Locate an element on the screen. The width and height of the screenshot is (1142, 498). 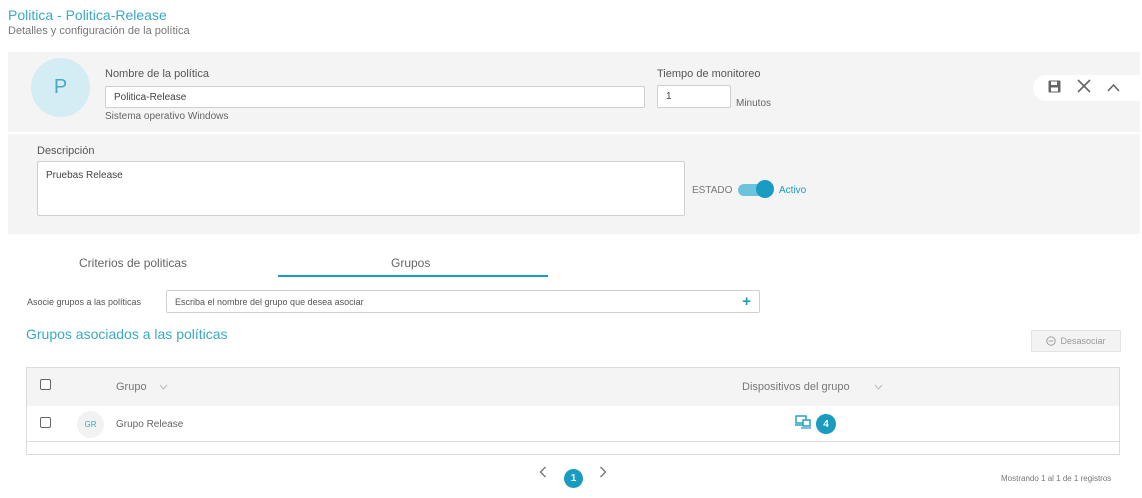
close-icon is located at coordinates (1084, 88).